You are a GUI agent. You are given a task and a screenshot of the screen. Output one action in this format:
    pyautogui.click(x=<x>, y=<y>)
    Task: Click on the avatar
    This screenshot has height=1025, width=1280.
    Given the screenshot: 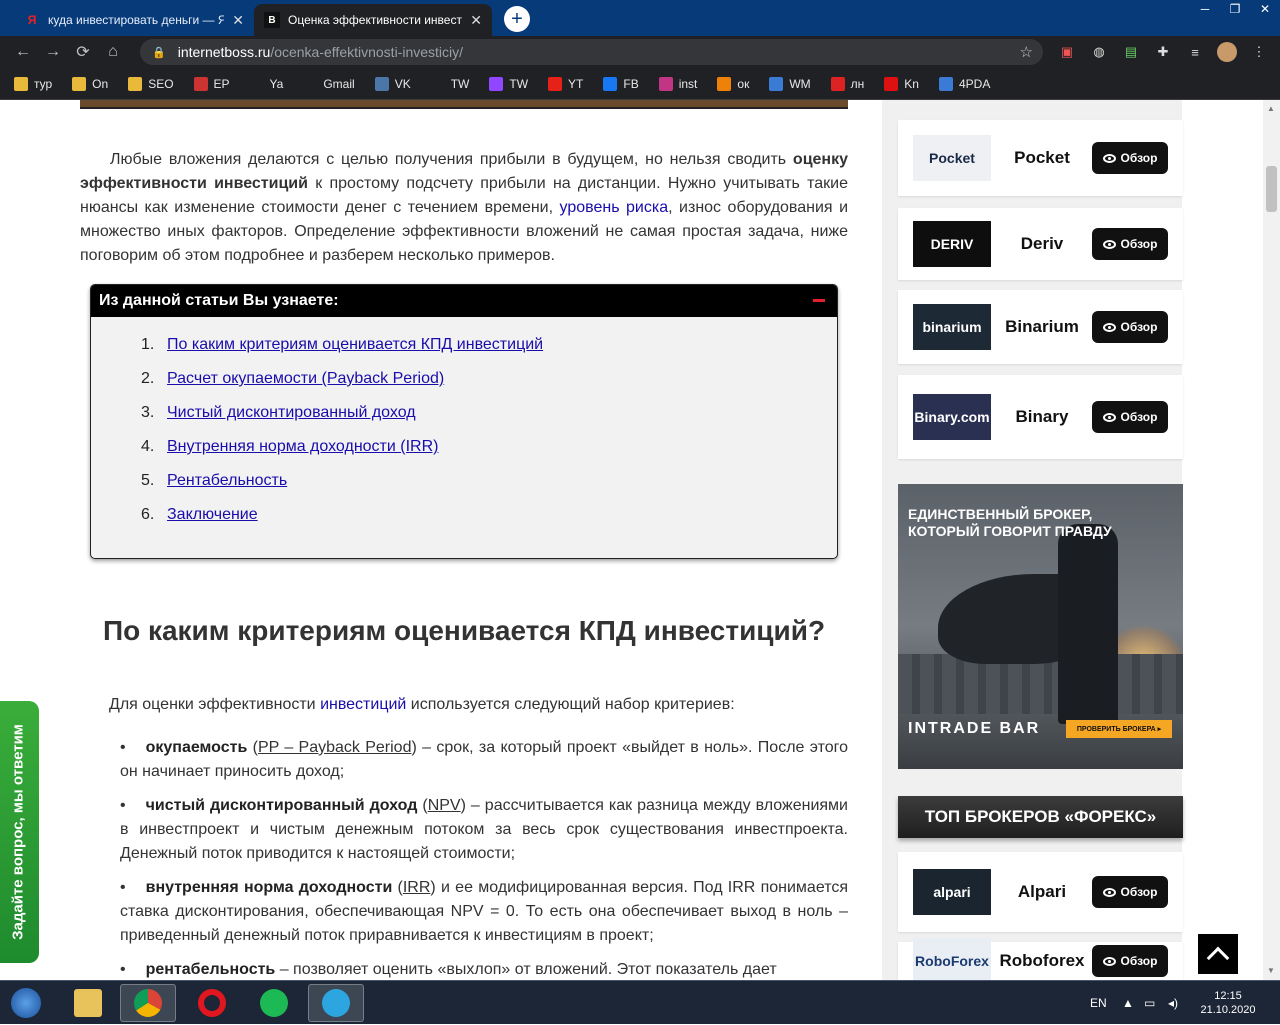 What is the action you would take?
    pyautogui.click(x=1227, y=52)
    